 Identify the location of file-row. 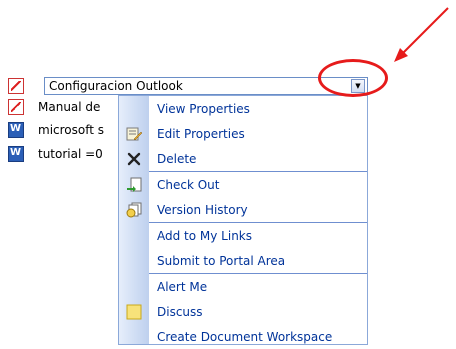
(23, 86).